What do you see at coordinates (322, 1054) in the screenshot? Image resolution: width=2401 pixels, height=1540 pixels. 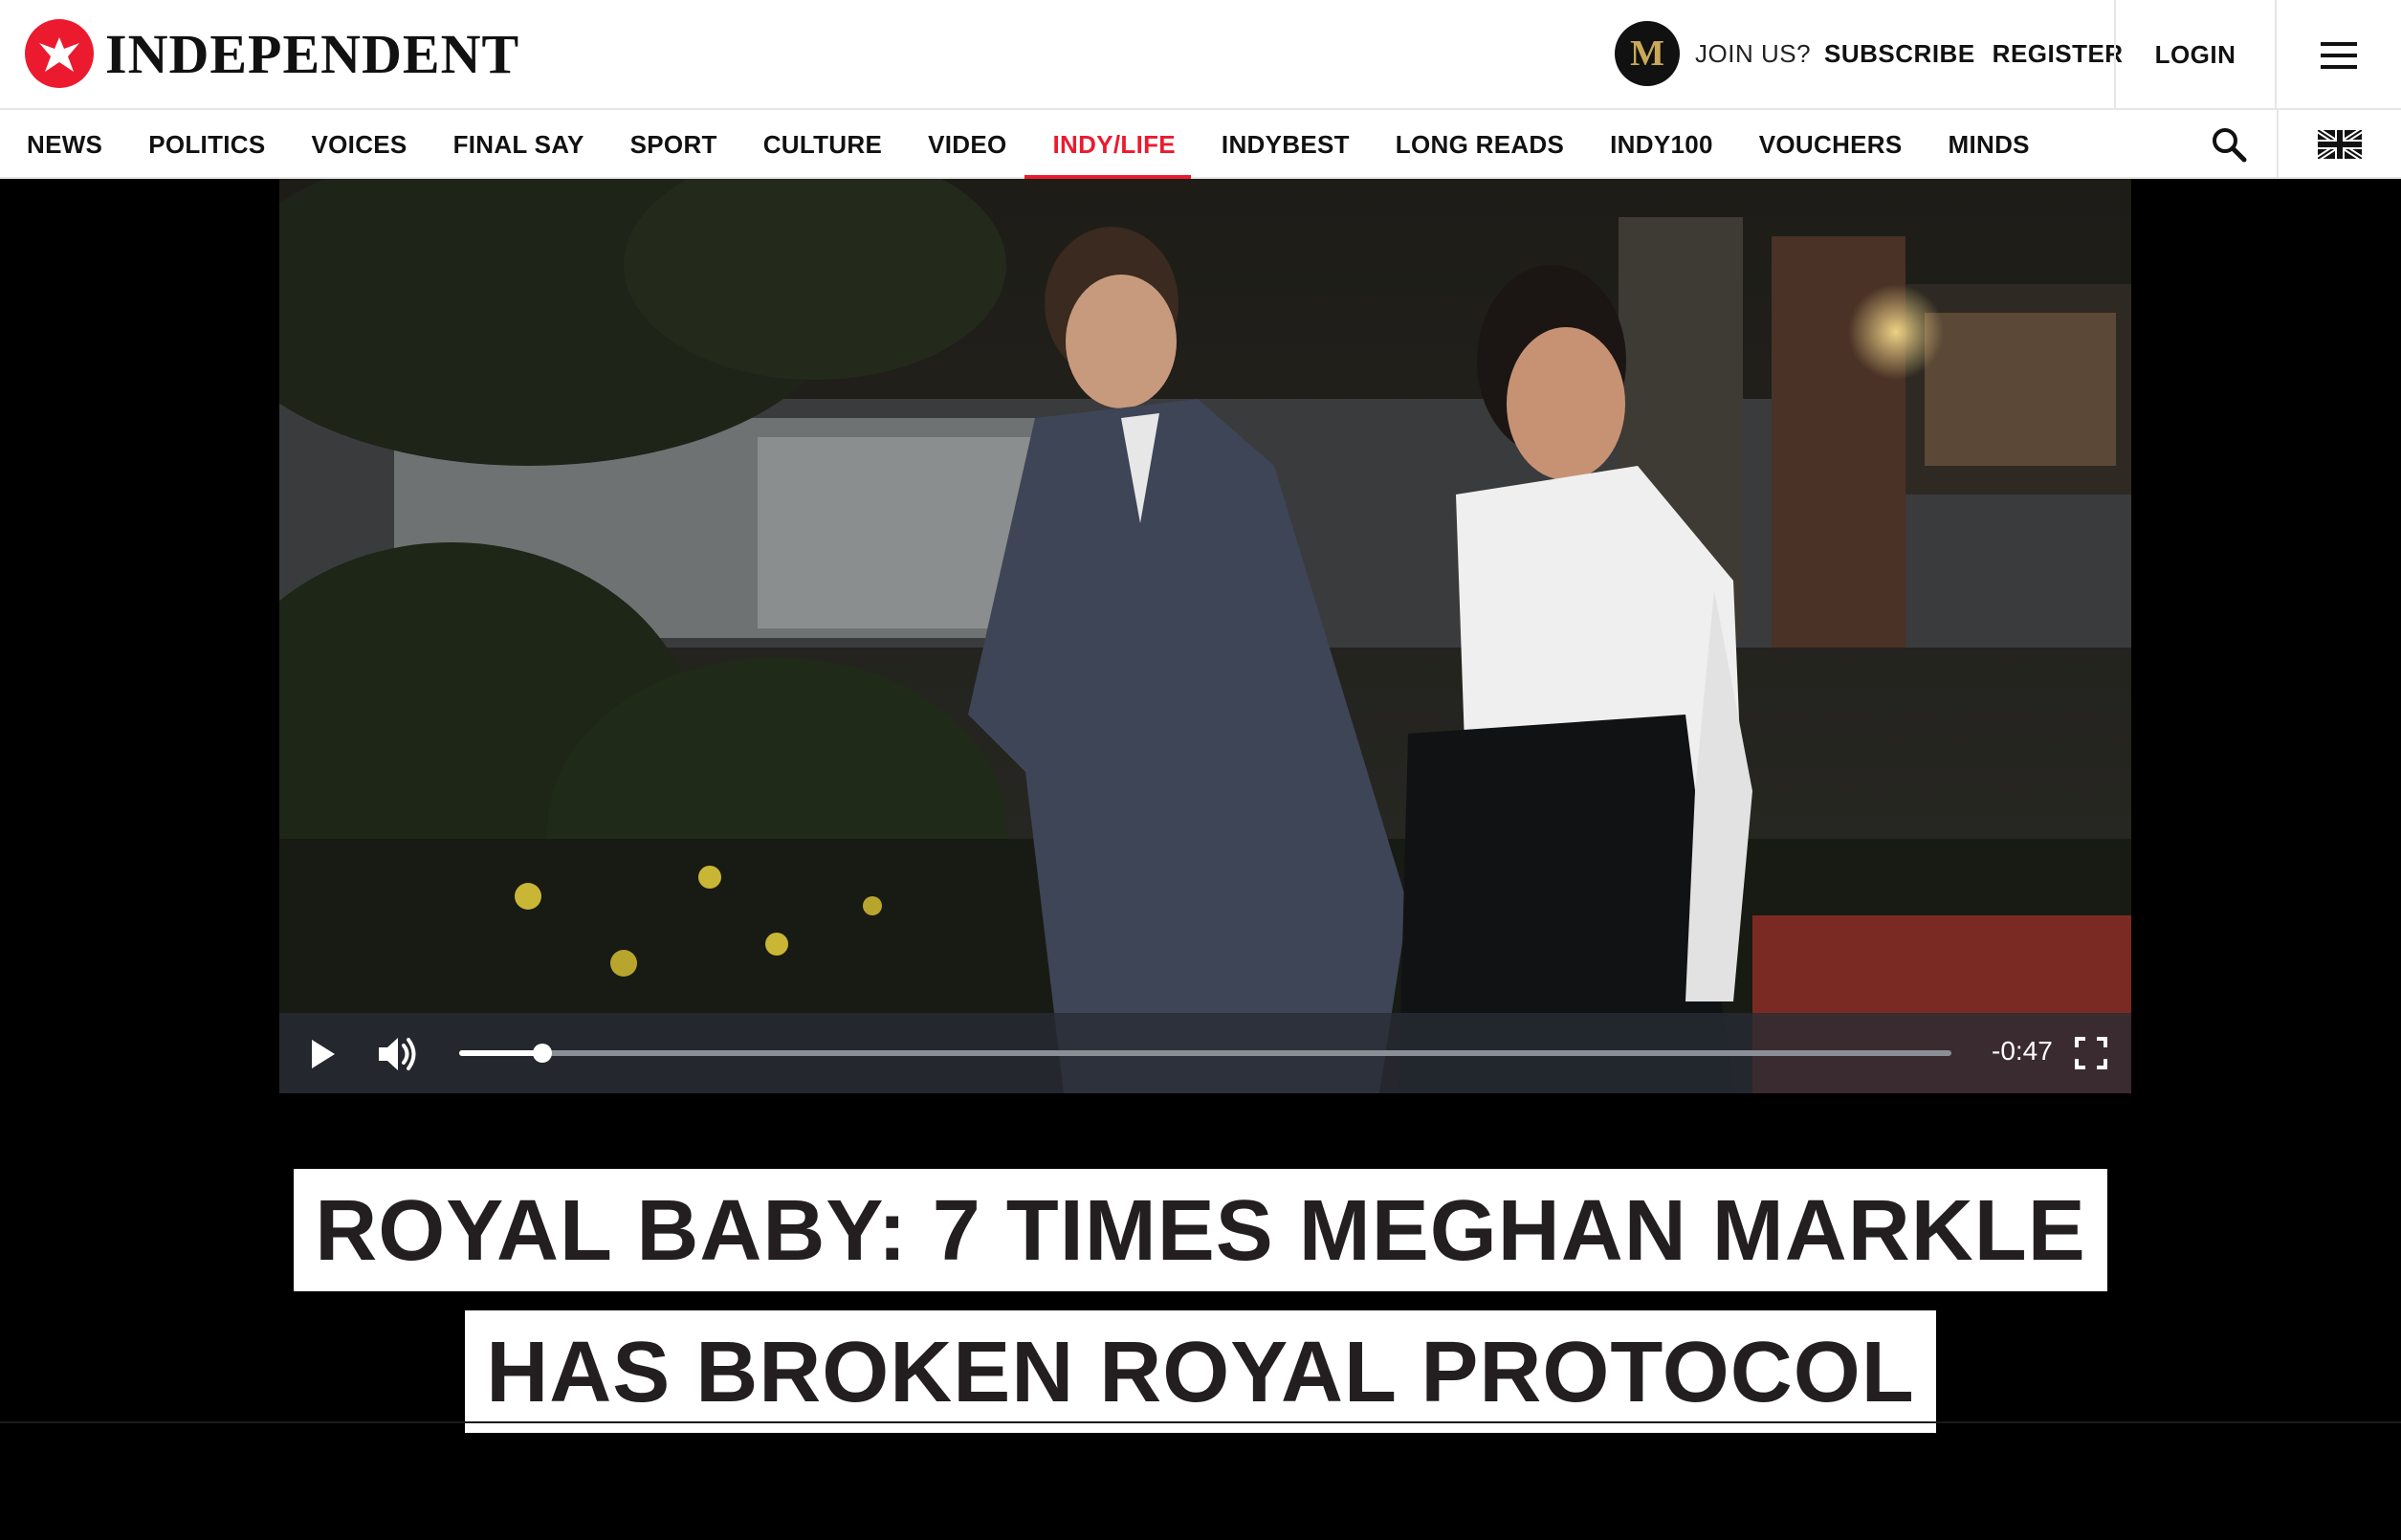 I see `play-icon` at bounding box center [322, 1054].